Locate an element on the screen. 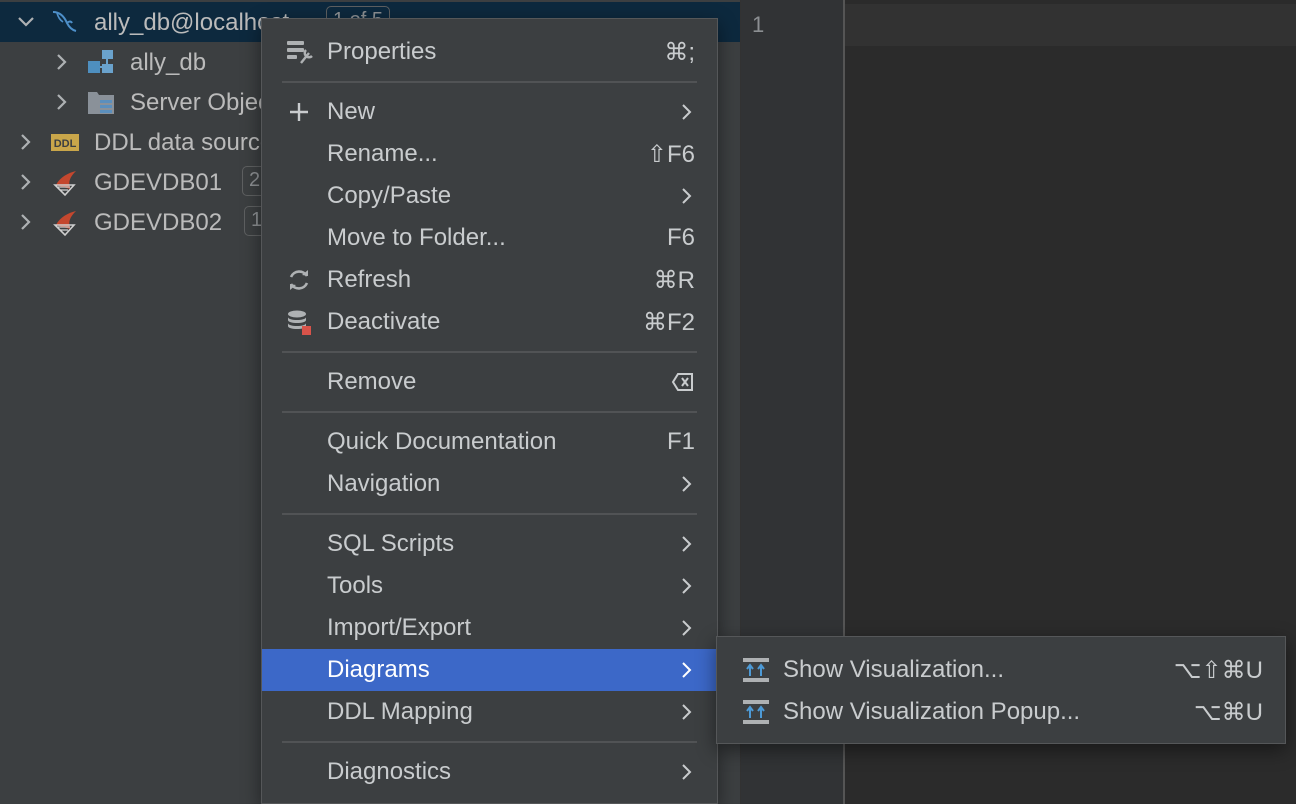  menu-item-label: Properties is located at coordinates (382, 51).